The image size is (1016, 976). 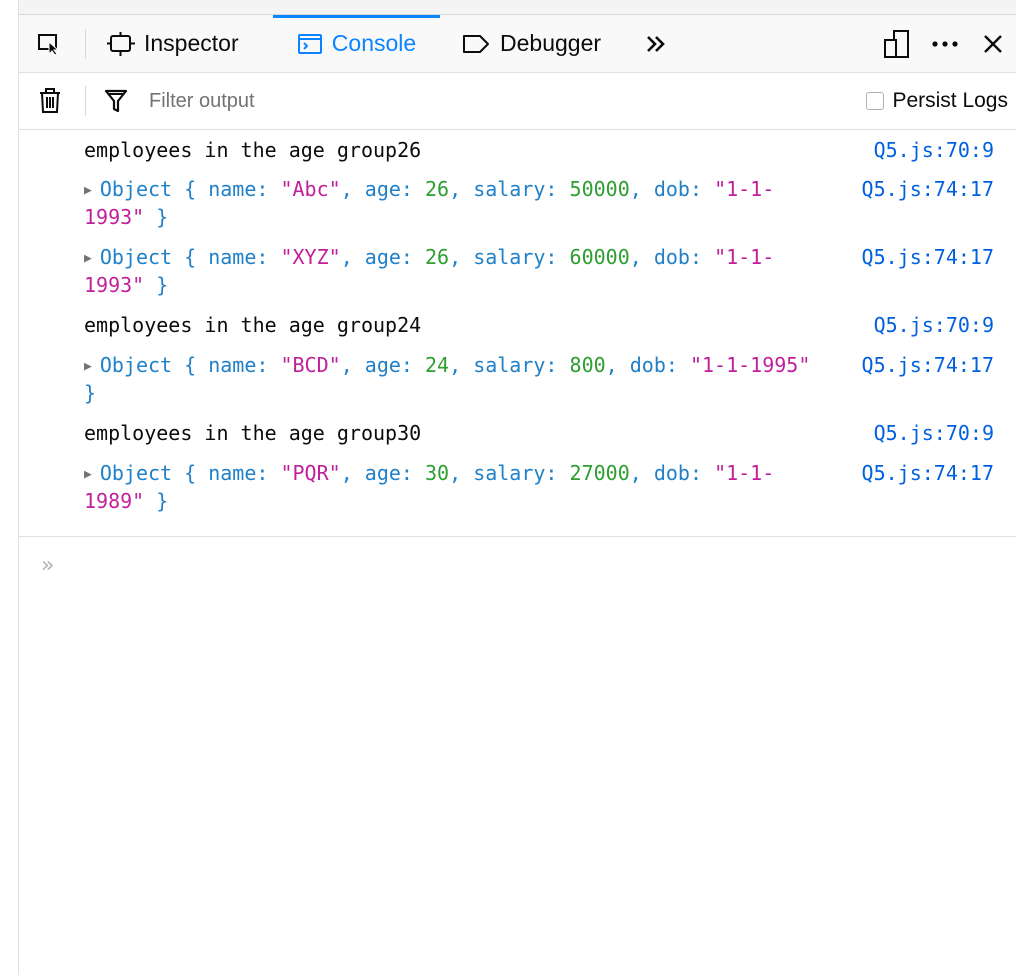 I want to click on devtools-toolbar: Inspector Console Debugger, so click(x=517, y=44).